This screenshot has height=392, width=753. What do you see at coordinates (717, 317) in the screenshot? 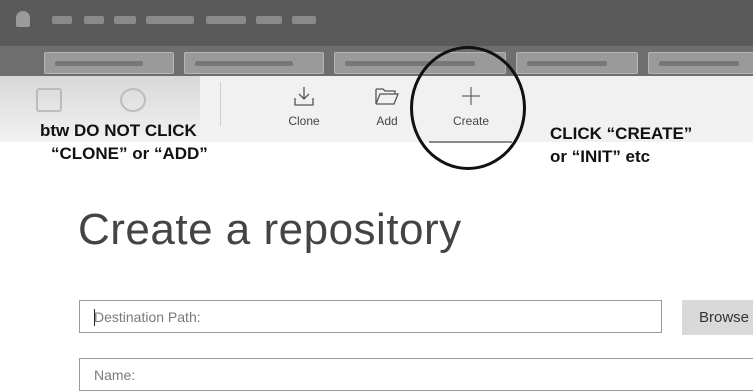
I see `browse-button: Browse` at bounding box center [717, 317].